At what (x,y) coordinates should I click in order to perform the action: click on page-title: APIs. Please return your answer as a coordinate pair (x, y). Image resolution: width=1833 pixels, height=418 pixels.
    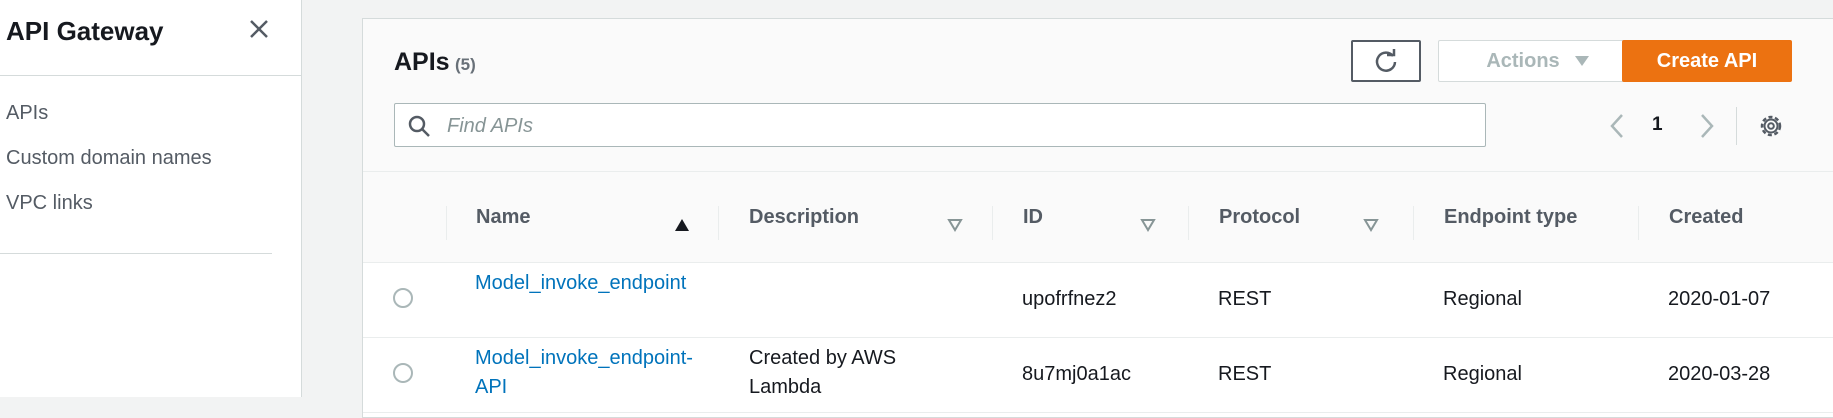
    Looking at the image, I should click on (422, 62).